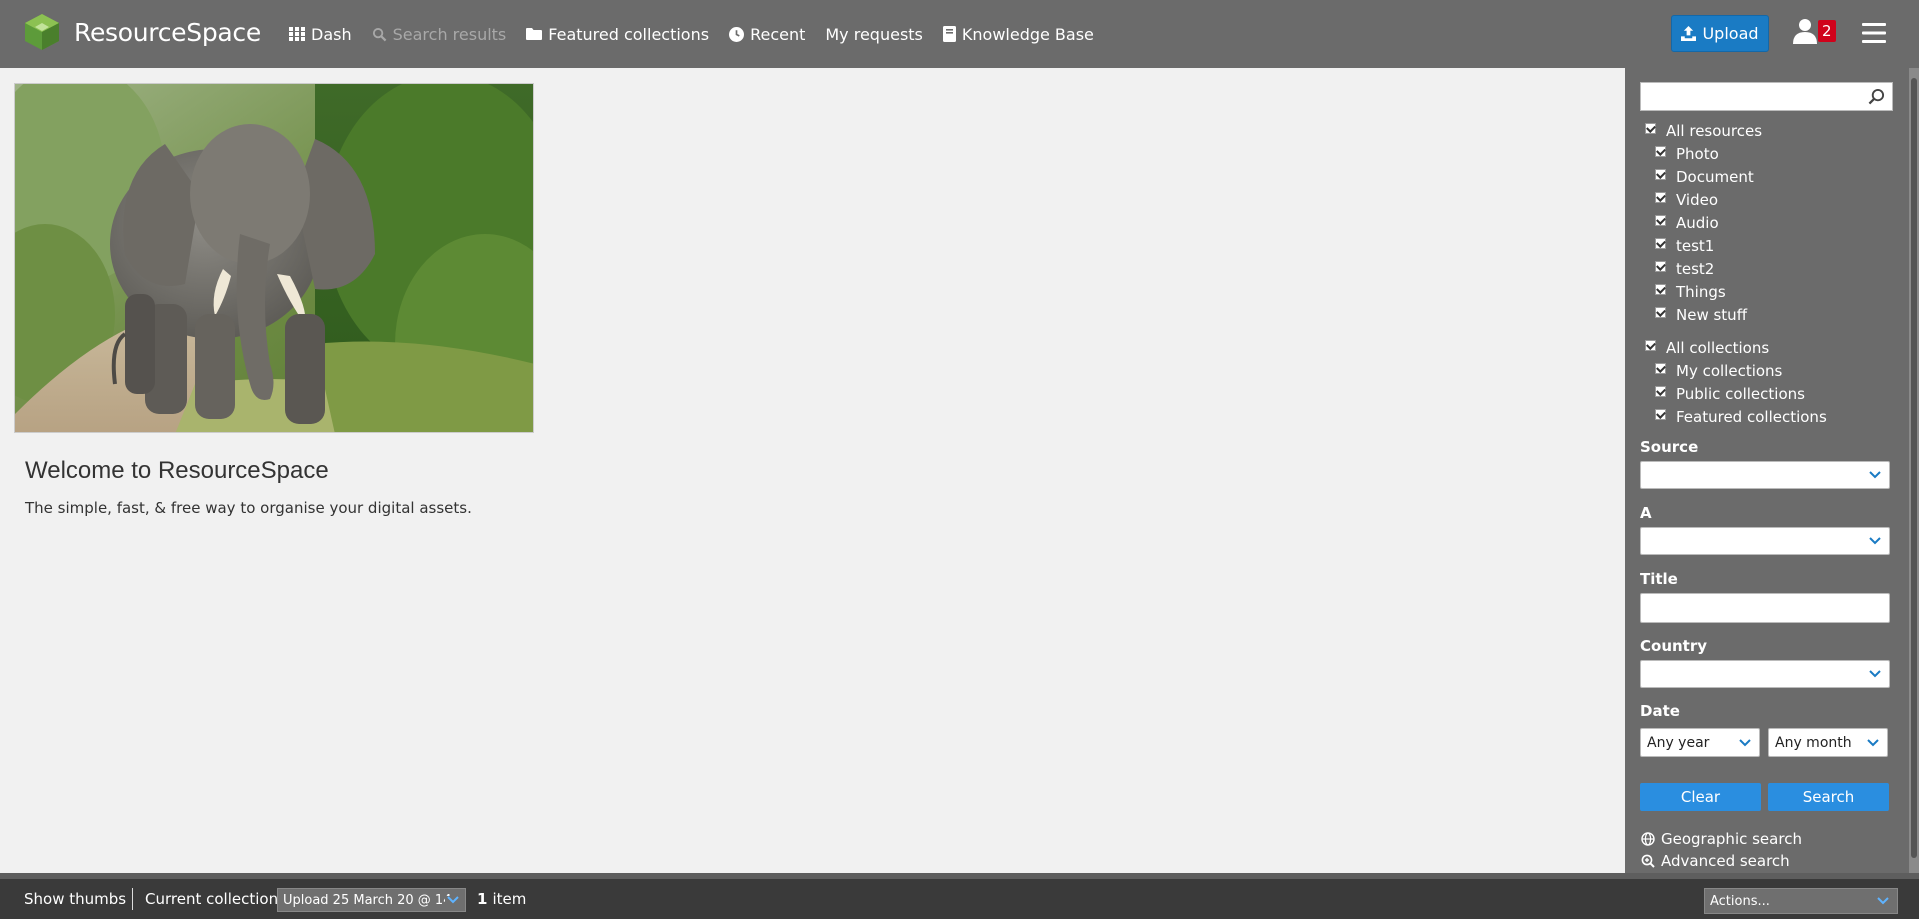  Describe the element at coordinates (1718, 348) in the screenshot. I see `checkbox-label: All collections` at that location.